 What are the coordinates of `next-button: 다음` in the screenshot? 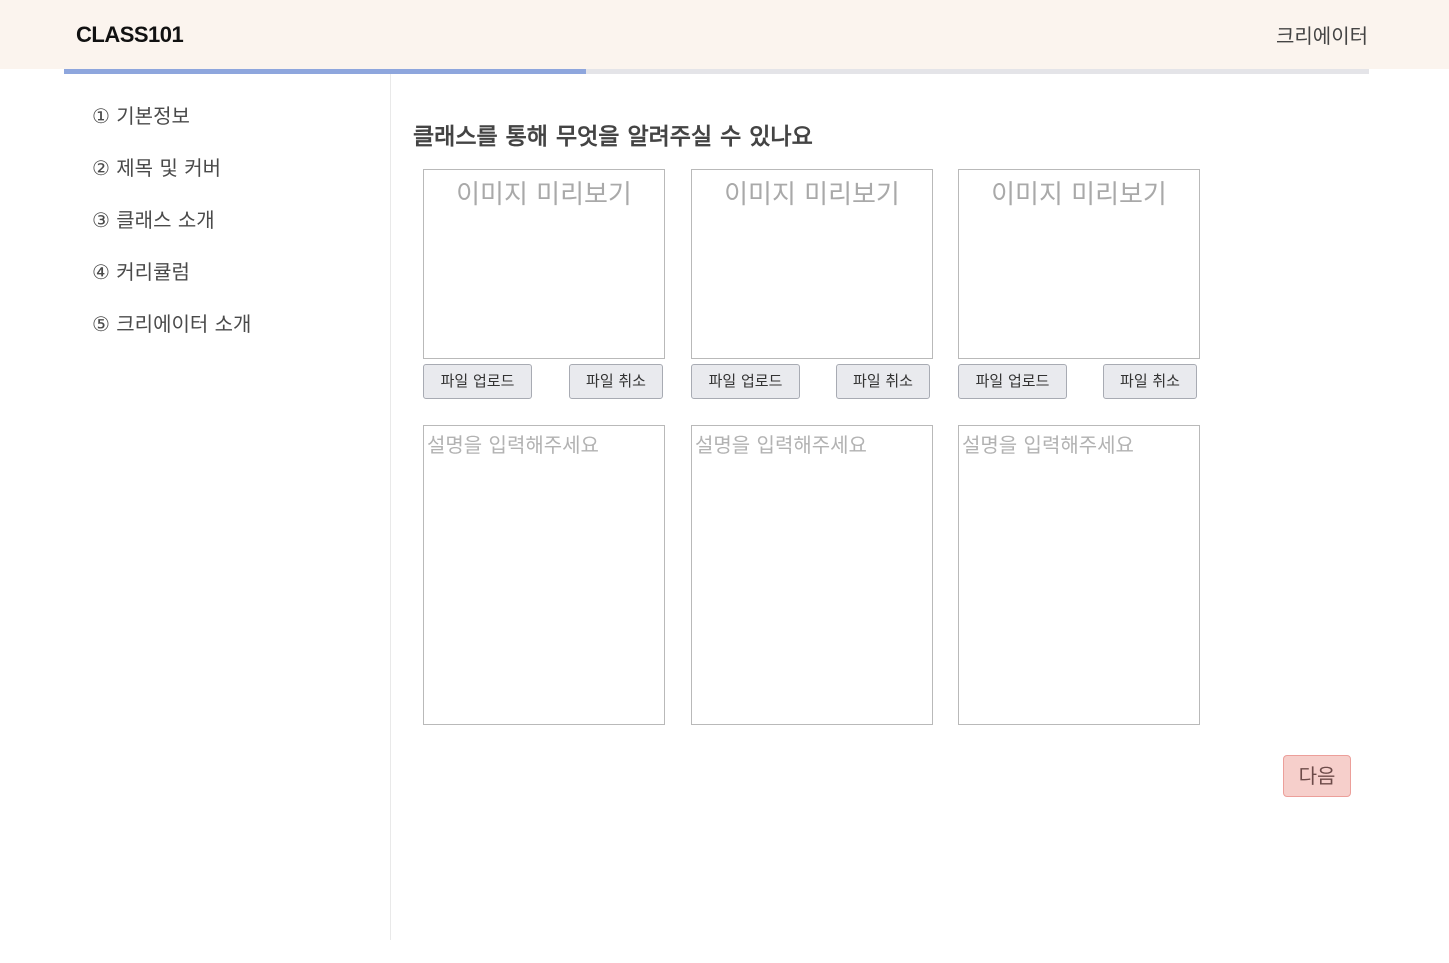 It's located at (1317, 776).